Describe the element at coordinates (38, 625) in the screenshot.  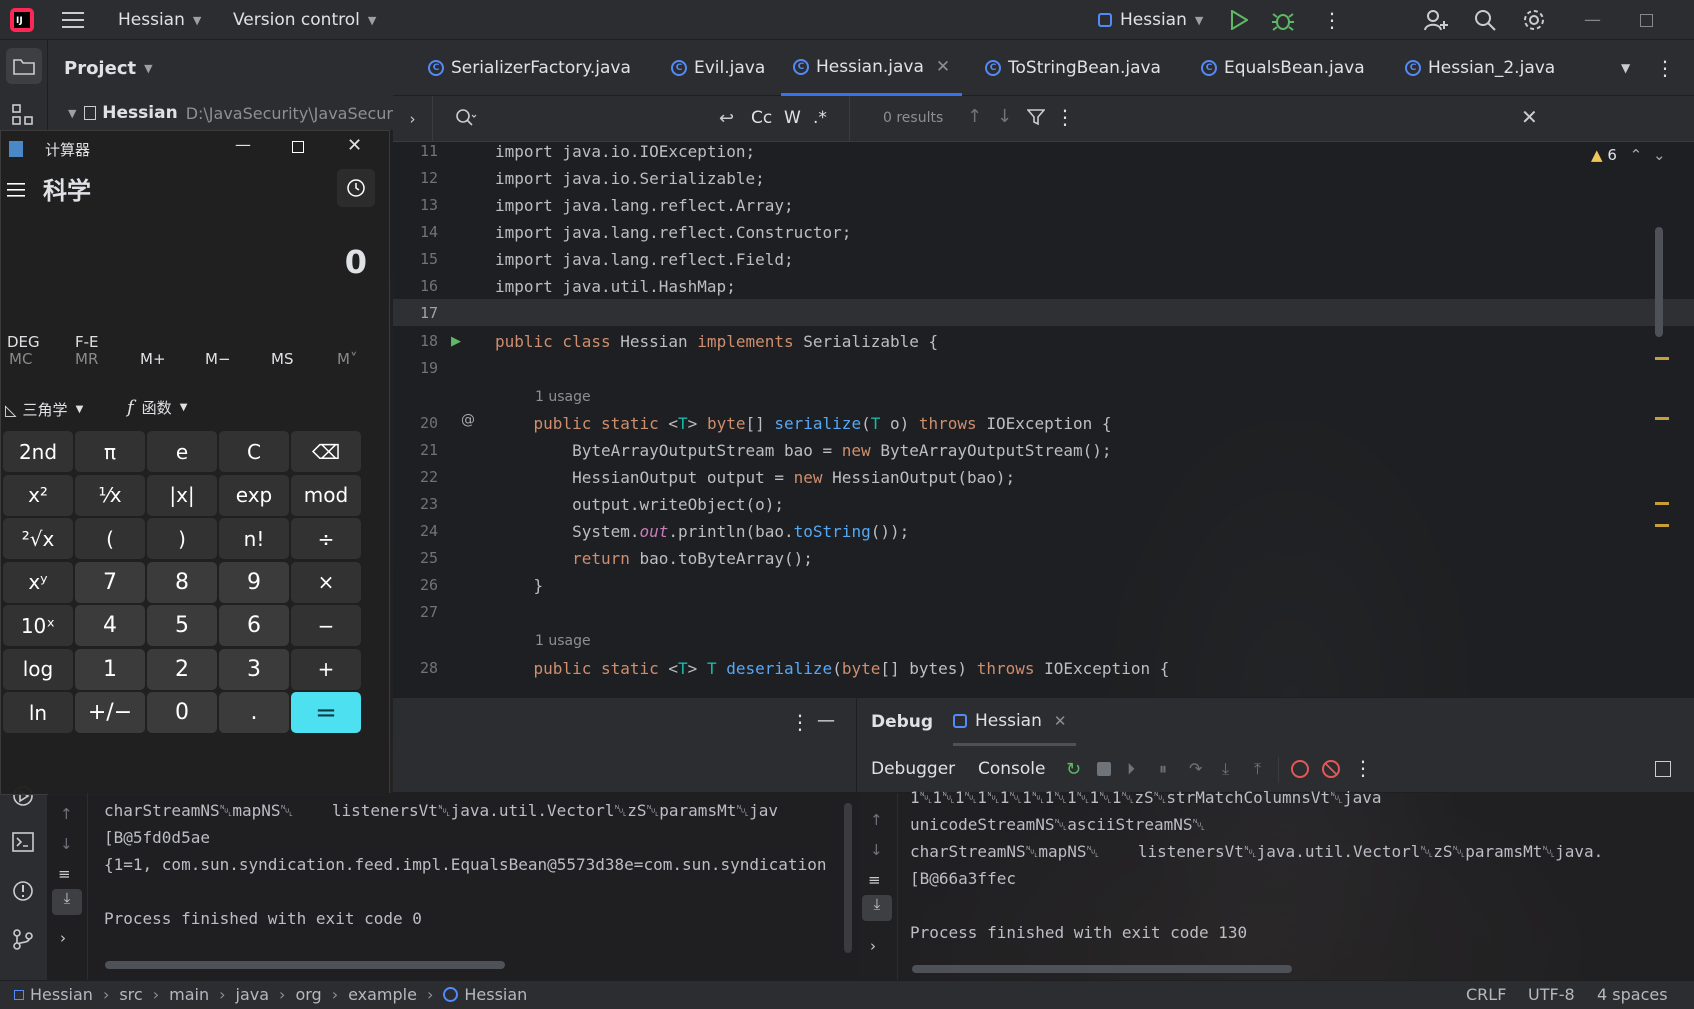
I see `ten-power-button: 10ˣ` at that location.